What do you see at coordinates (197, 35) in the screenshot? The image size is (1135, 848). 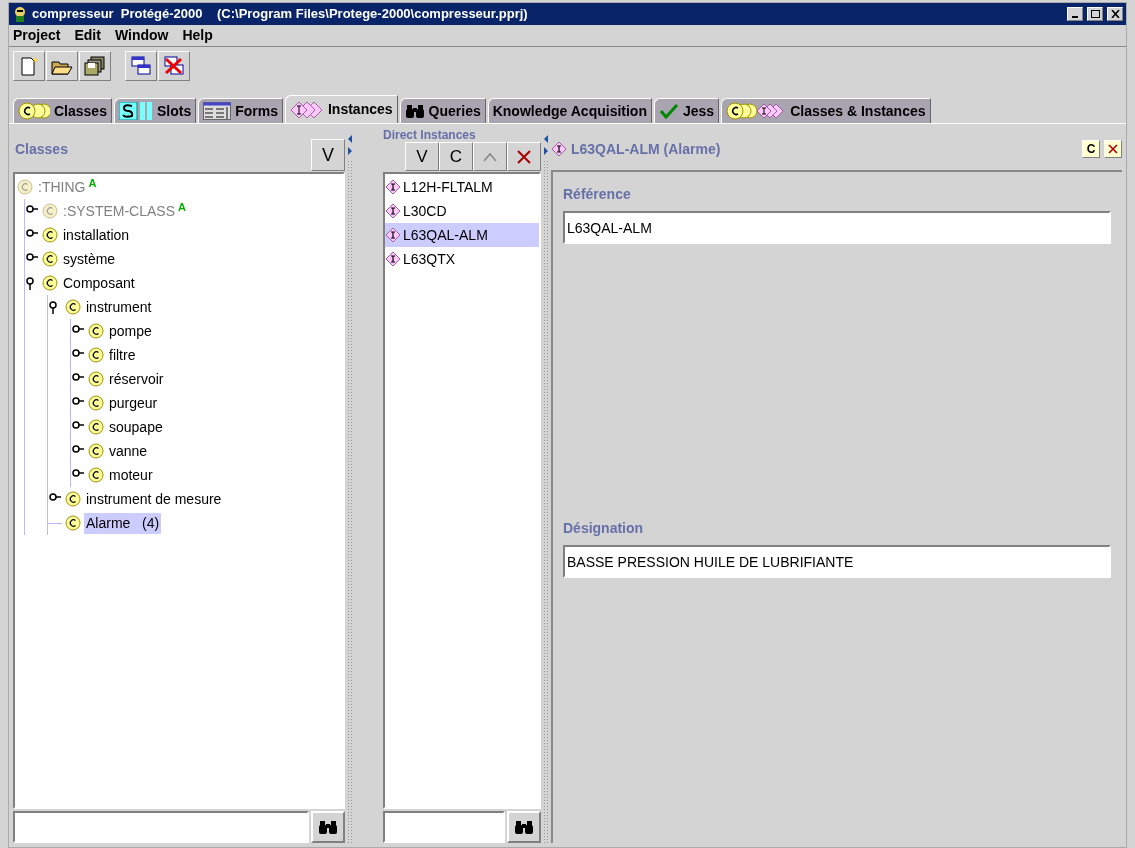 I see `menu-item: Help` at bounding box center [197, 35].